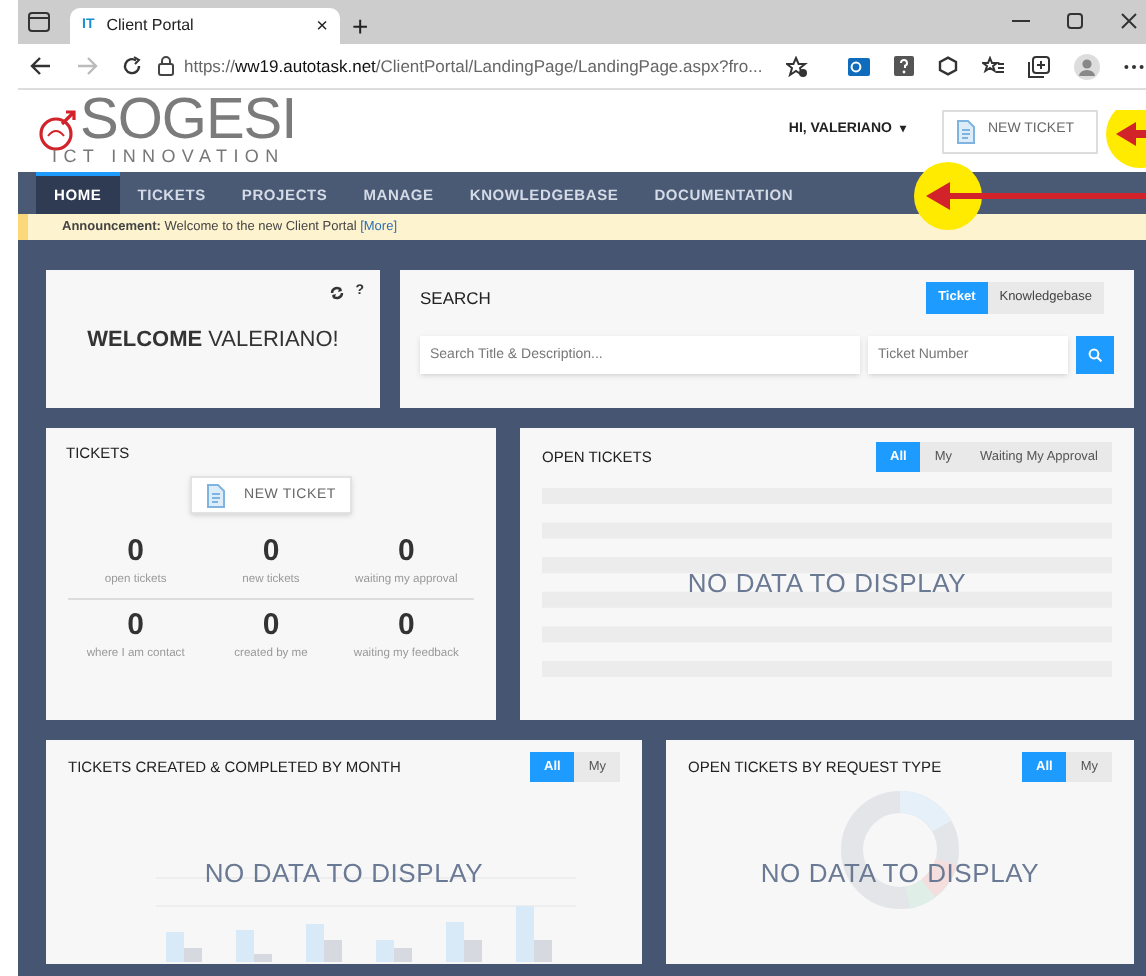 Image resolution: width=1146 pixels, height=976 pixels. What do you see at coordinates (859, 66) in the screenshot?
I see `mail-extension-icon` at bounding box center [859, 66].